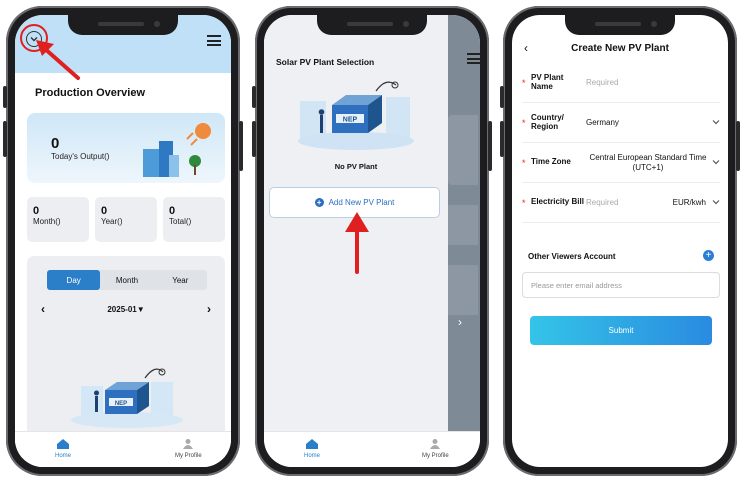 This screenshot has width=742, height=481. What do you see at coordinates (621, 285) in the screenshot?
I see `email-field: Please enter email address` at bounding box center [621, 285].